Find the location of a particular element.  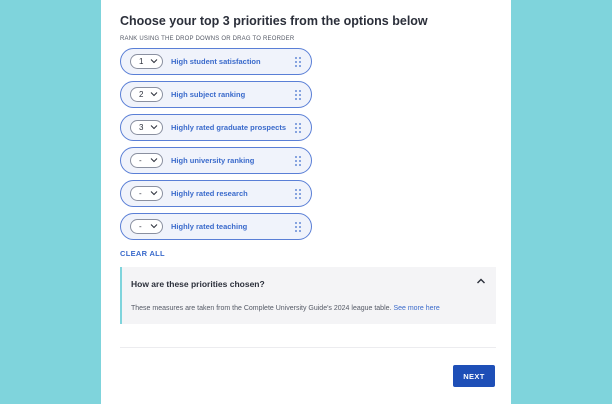

priority-item: 2 High subject ranking is located at coordinates (216, 94).